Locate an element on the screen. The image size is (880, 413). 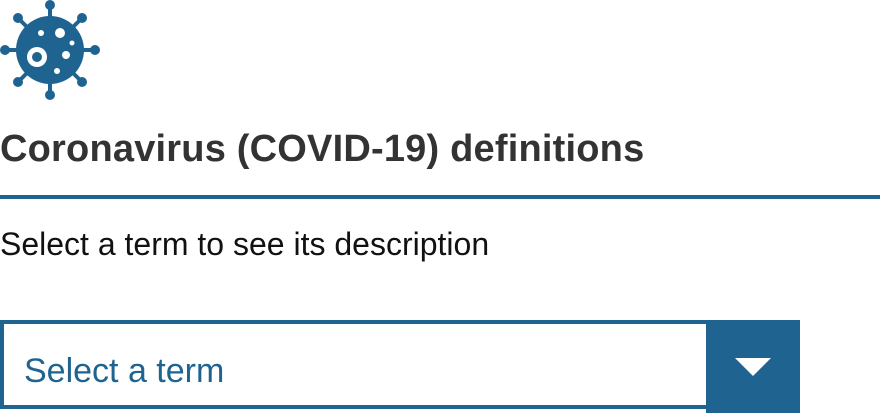
page-title: Coronavirus (COVID-19) definitions is located at coordinates (322, 149).